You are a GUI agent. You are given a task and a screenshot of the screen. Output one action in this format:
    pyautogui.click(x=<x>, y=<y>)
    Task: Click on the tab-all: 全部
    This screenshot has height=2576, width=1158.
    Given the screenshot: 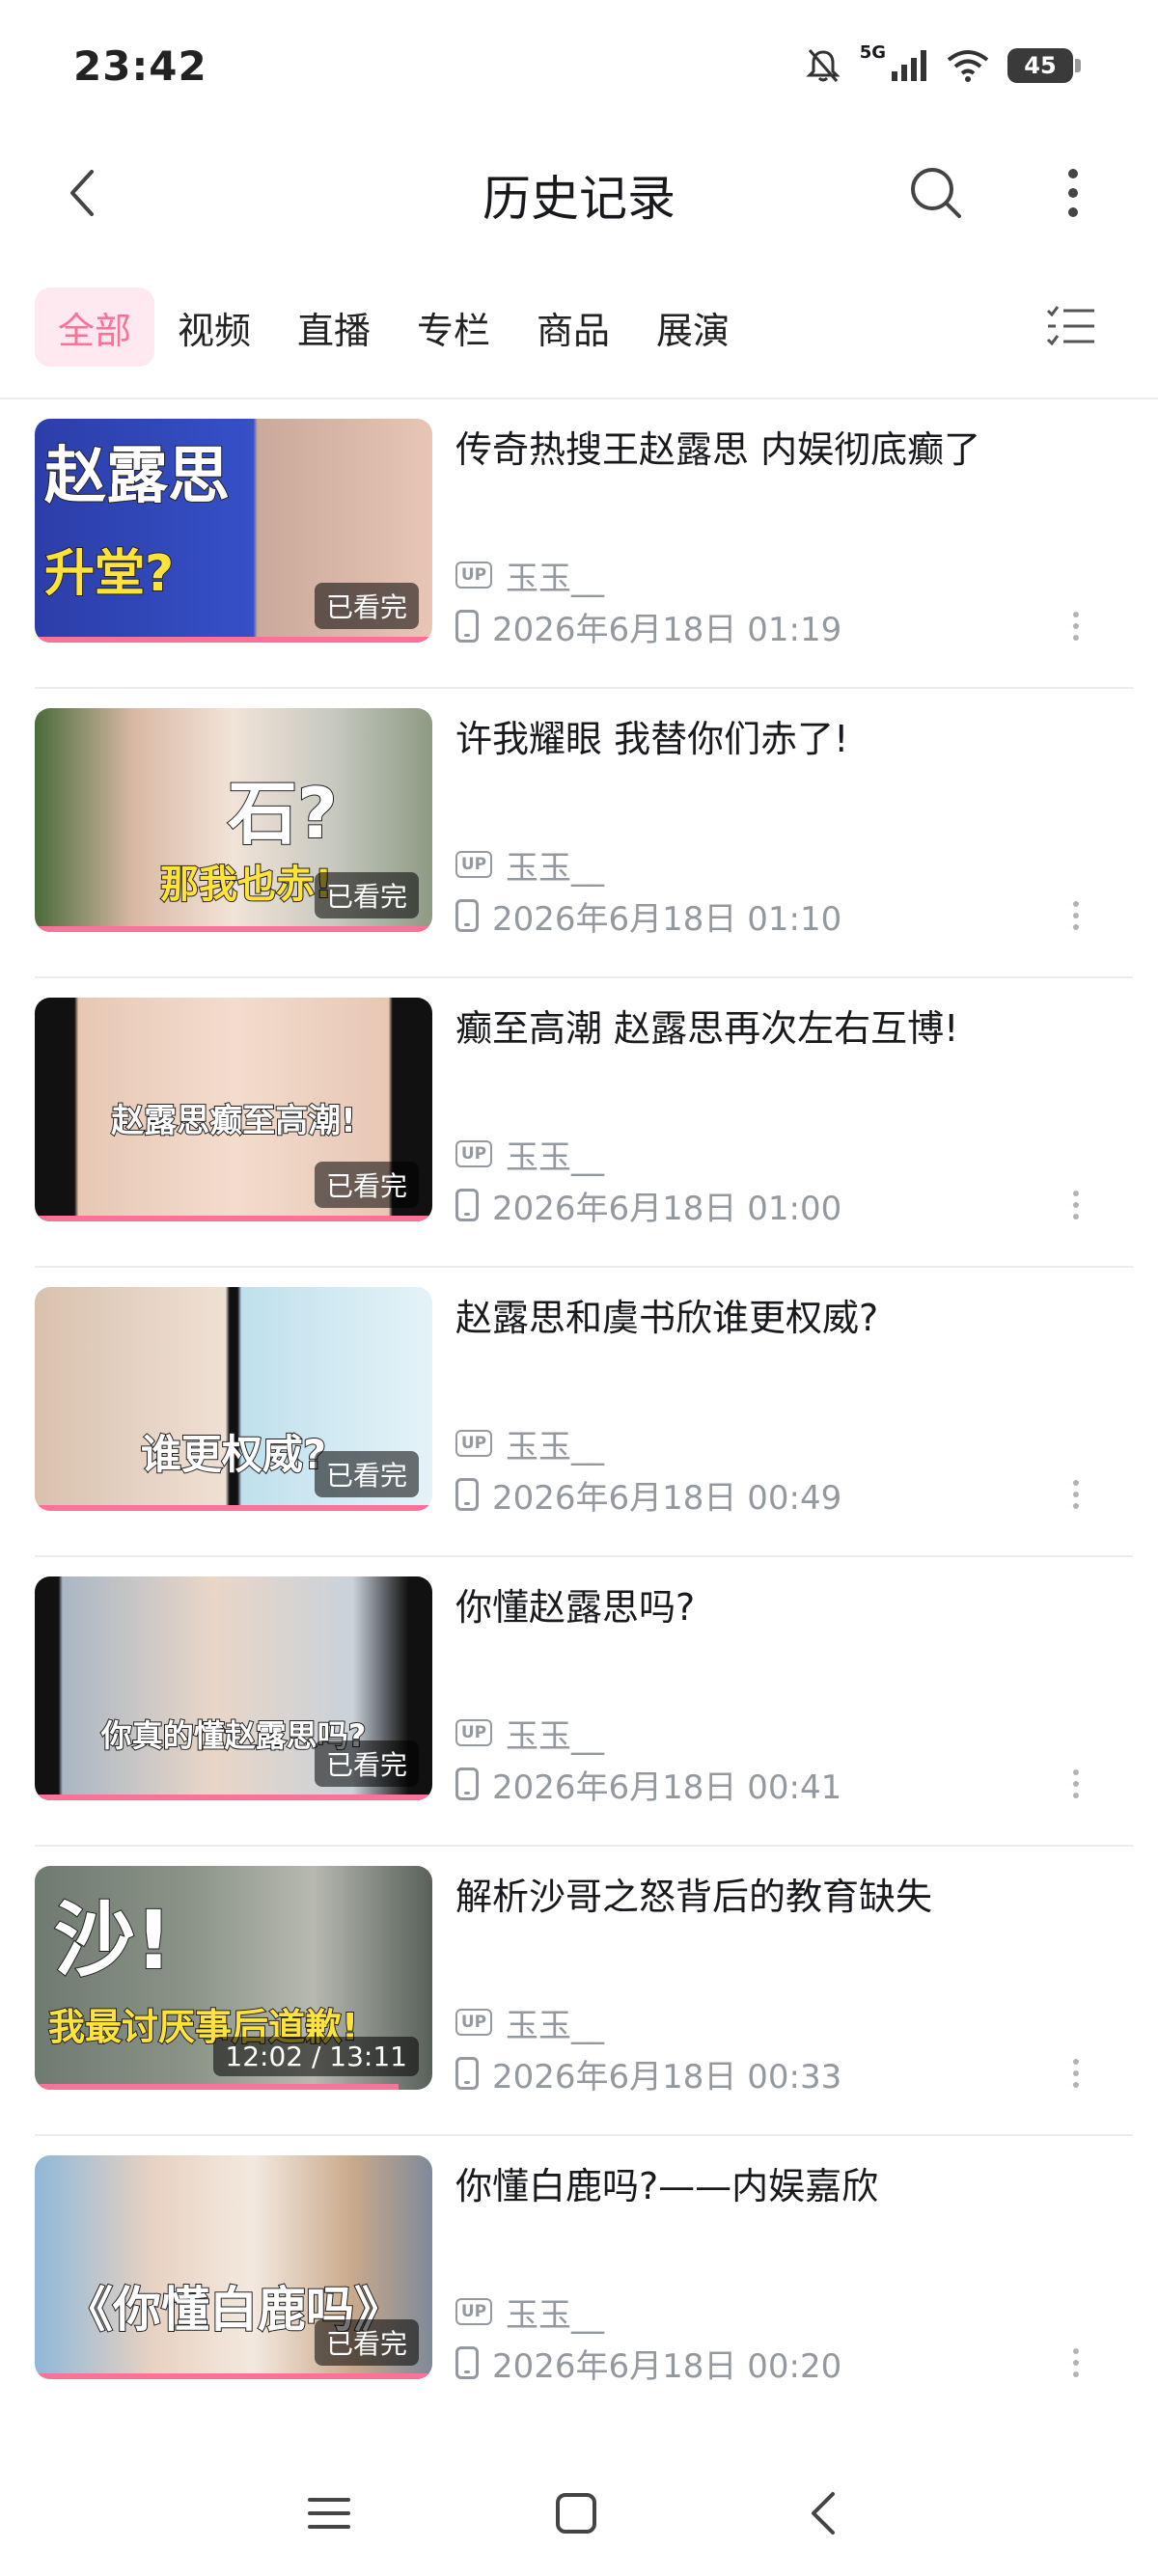 What is the action you would take?
    pyautogui.click(x=95, y=328)
    